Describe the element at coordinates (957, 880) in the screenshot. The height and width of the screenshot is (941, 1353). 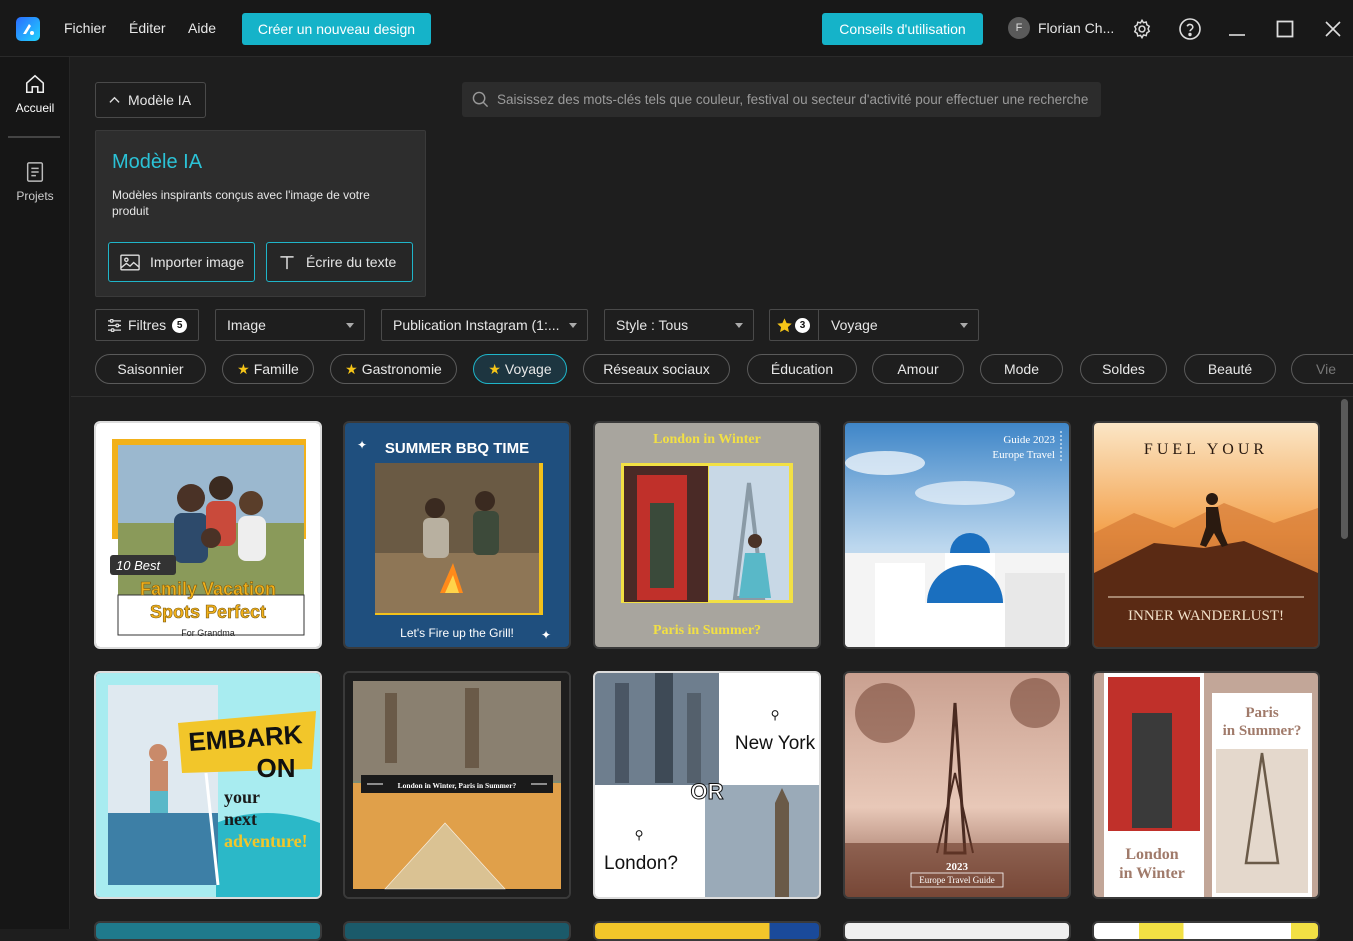
I see `template-text: Europe Travel Guide` at that location.